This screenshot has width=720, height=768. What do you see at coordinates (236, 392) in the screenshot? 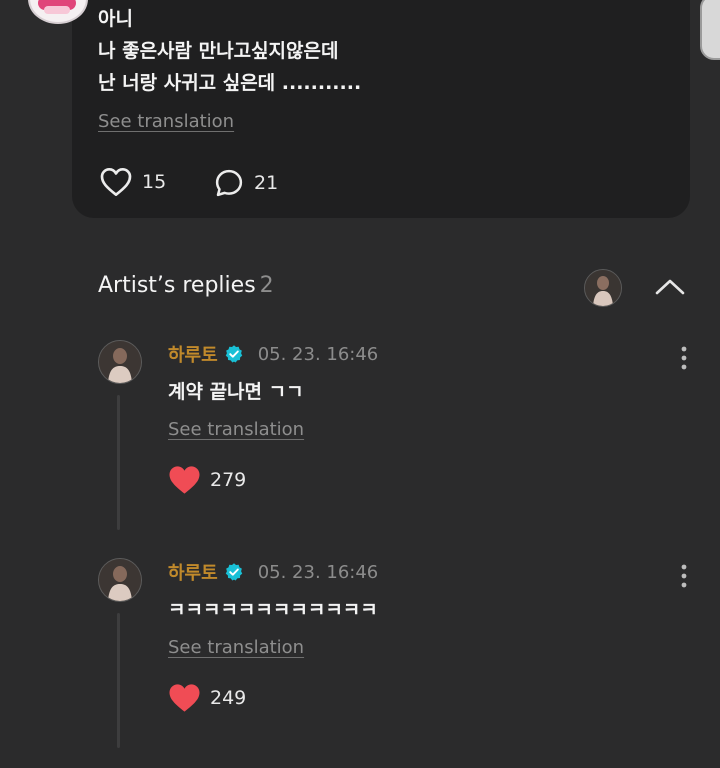
I see `reply-text: 계약 끝나면 ㄱㄱ` at bounding box center [236, 392].